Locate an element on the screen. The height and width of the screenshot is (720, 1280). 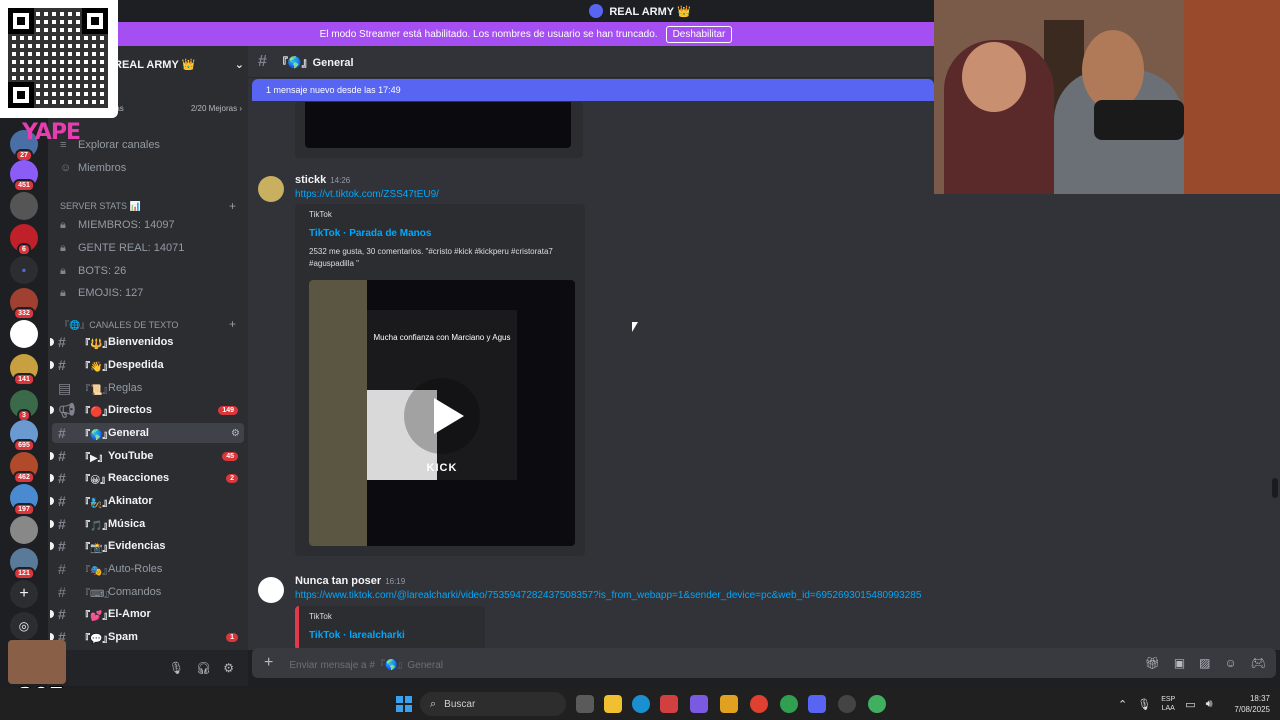
task-view-icon is located at coordinates (585, 704).